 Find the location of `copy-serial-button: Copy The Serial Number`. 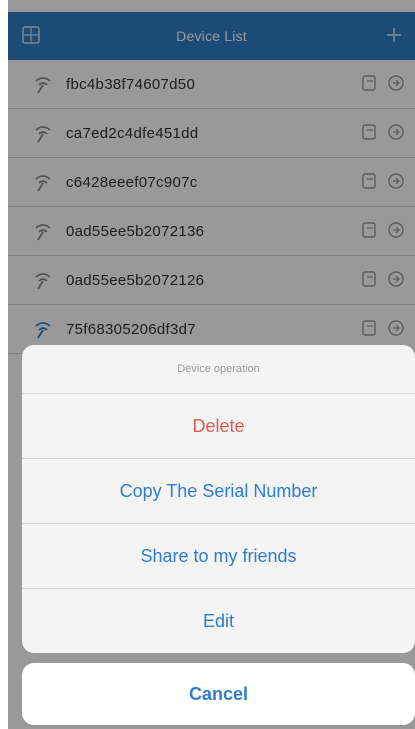

copy-serial-button: Copy The Serial Number is located at coordinates (218, 491).